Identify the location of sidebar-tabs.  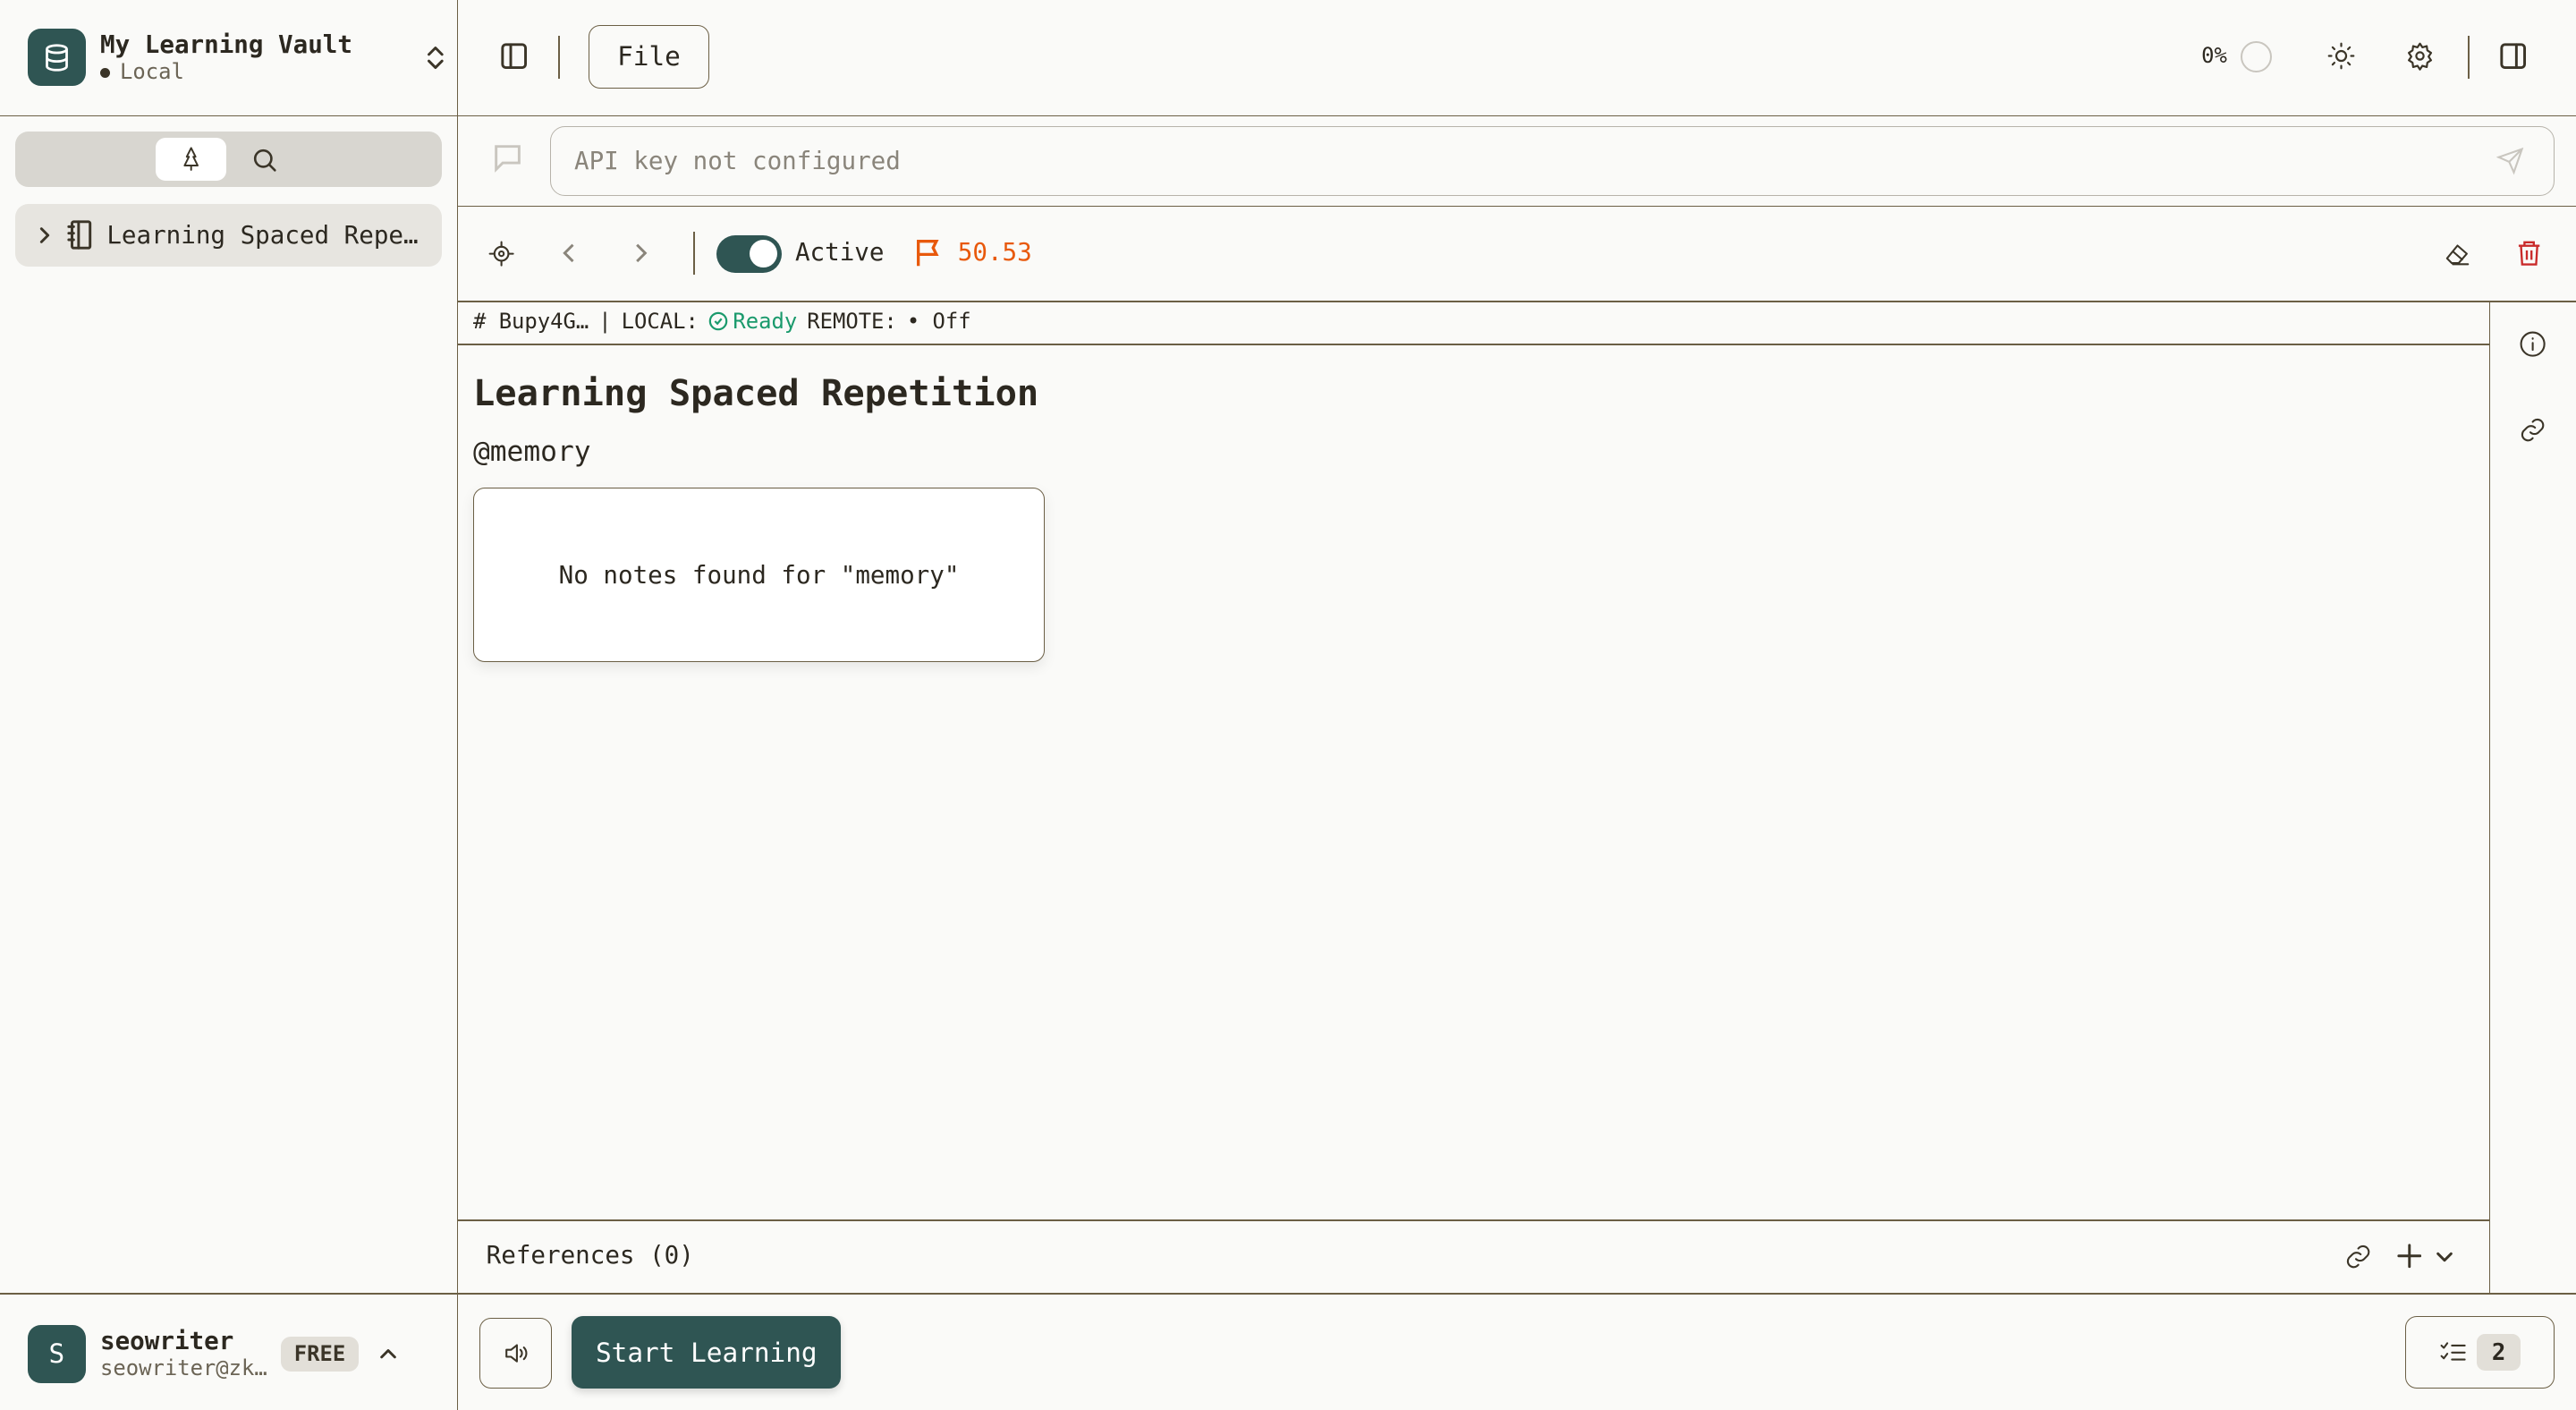
(228, 159).